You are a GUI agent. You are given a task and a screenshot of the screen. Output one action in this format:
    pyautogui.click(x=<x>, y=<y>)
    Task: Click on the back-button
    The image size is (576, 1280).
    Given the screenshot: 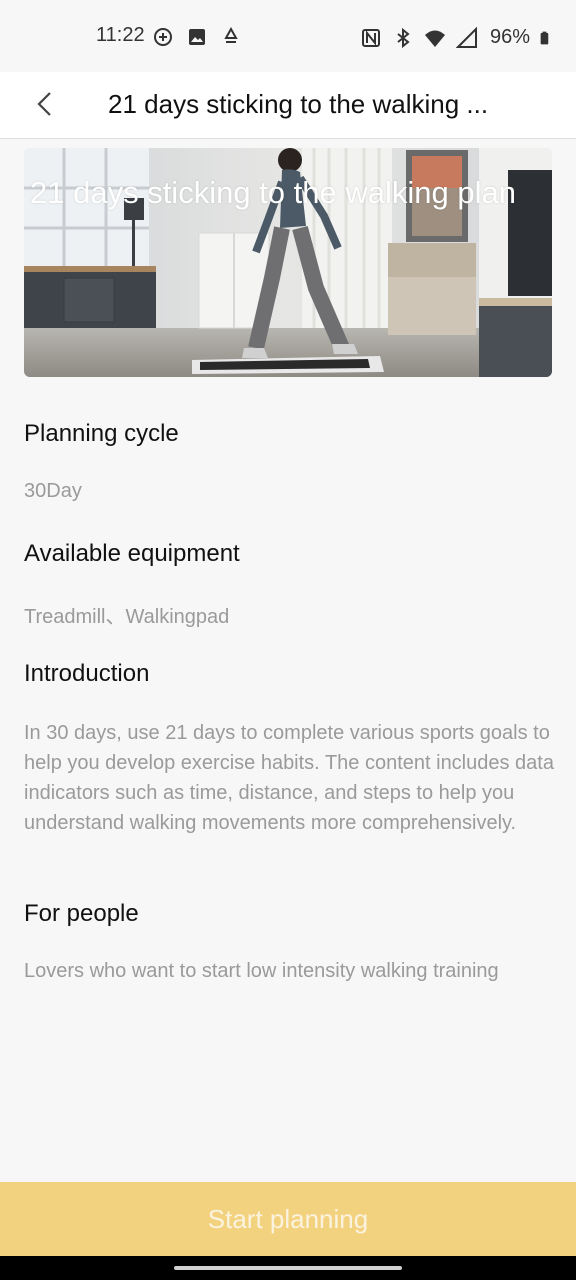 What is the action you would take?
    pyautogui.click(x=44, y=104)
    